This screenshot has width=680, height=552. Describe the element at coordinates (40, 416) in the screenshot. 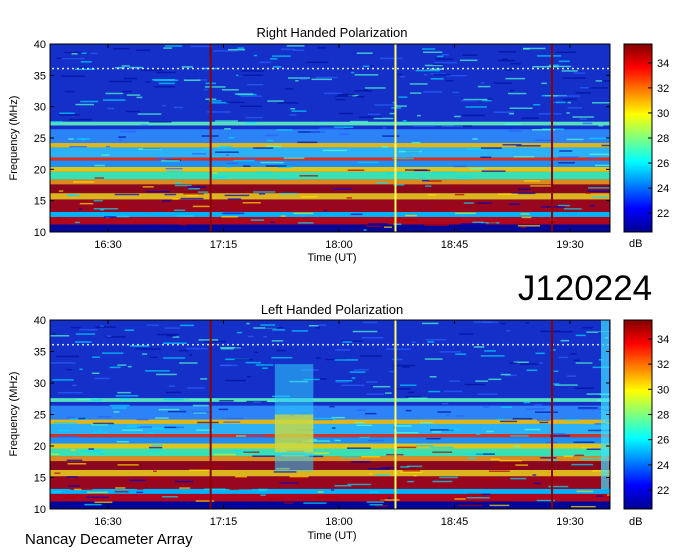

I see `y-tick-label: 25` at that location.